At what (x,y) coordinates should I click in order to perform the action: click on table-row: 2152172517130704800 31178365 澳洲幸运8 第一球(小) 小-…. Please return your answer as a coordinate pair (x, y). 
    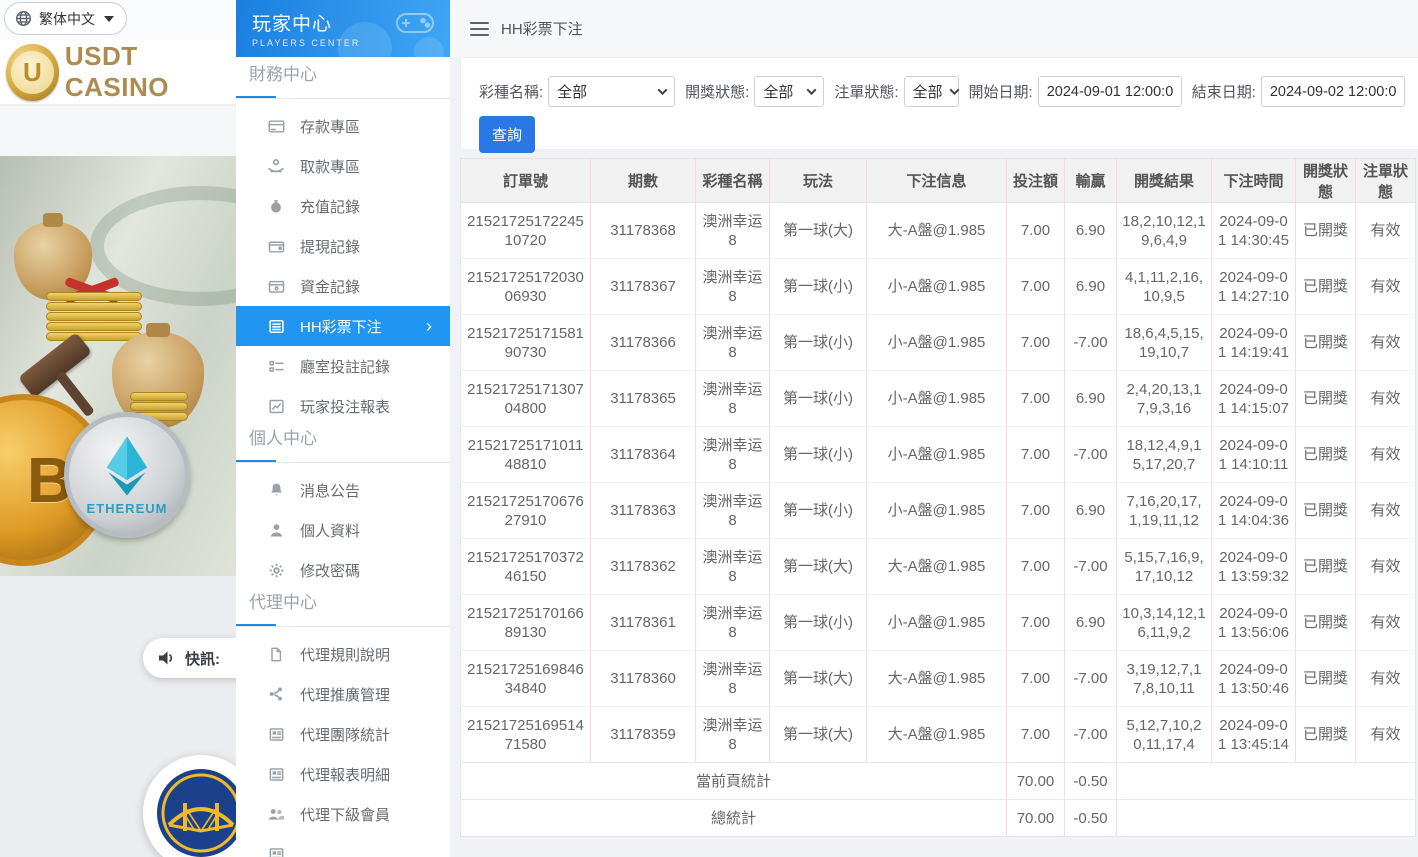
    Looking at the image, I should click on (938, 398).